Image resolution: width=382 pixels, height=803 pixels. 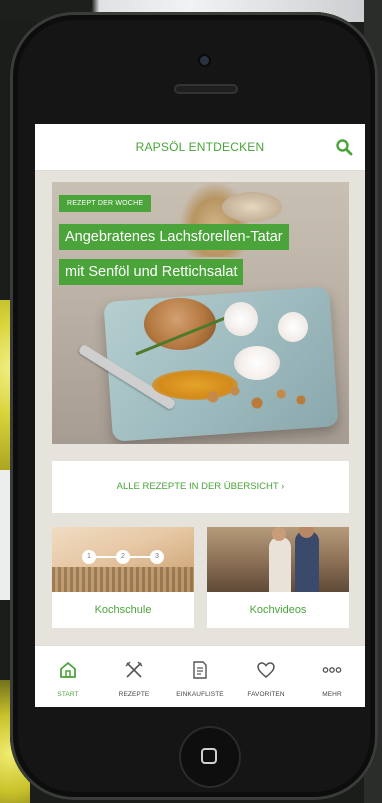 What do you see at coordinates (266, 694) in the screenshot?
I see `tab-favoriten-label: FAVORITEN` at bounding box center [266, 694].